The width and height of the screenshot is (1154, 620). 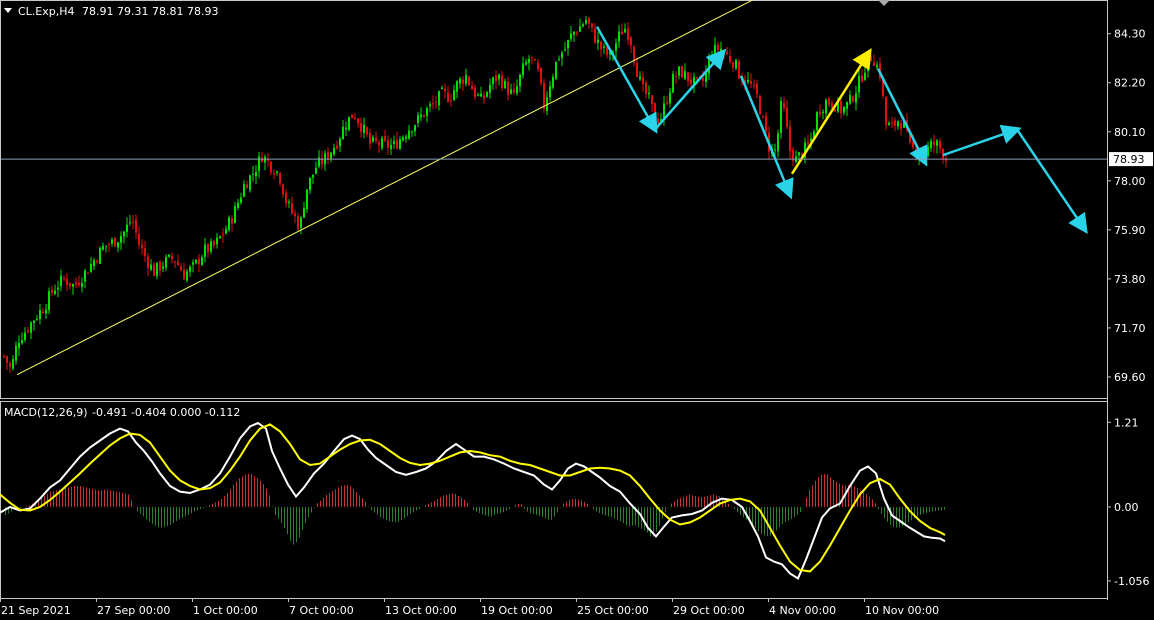 What do you see at coordinates (46, 412) in the screenshot?
I see `macd-label: MACD(12,26,9)` at bounding box center [46, 412].